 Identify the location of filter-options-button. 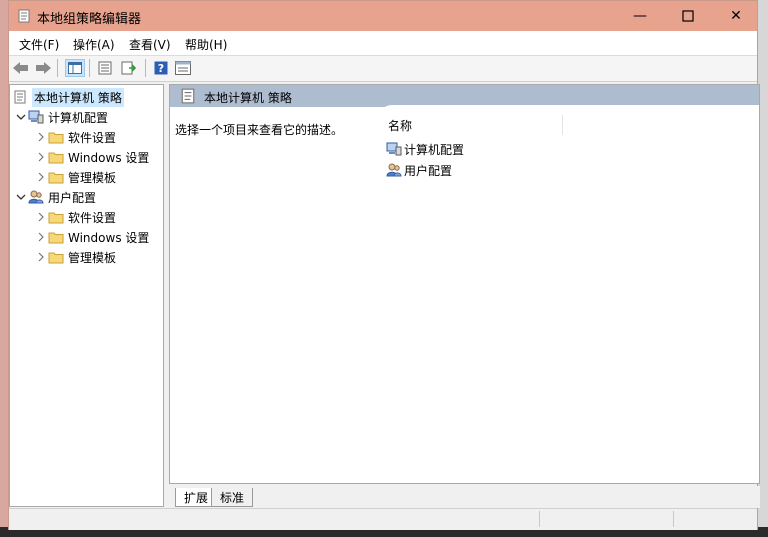
(183, 68).